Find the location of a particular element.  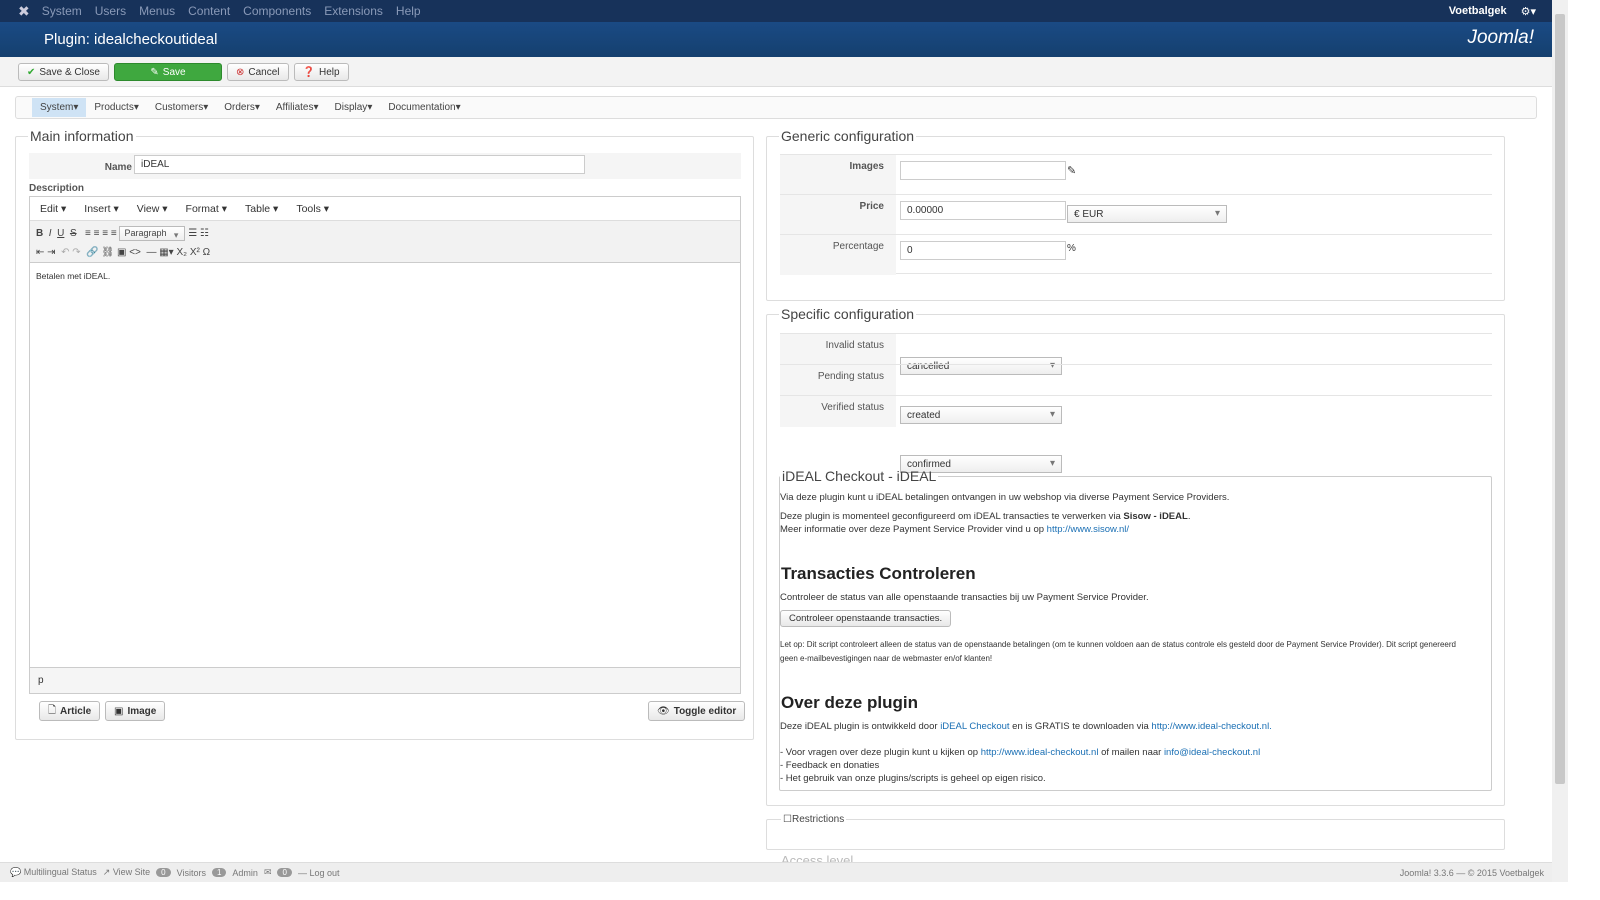

label: Multilingual Status is located at coordinates (60, 872).